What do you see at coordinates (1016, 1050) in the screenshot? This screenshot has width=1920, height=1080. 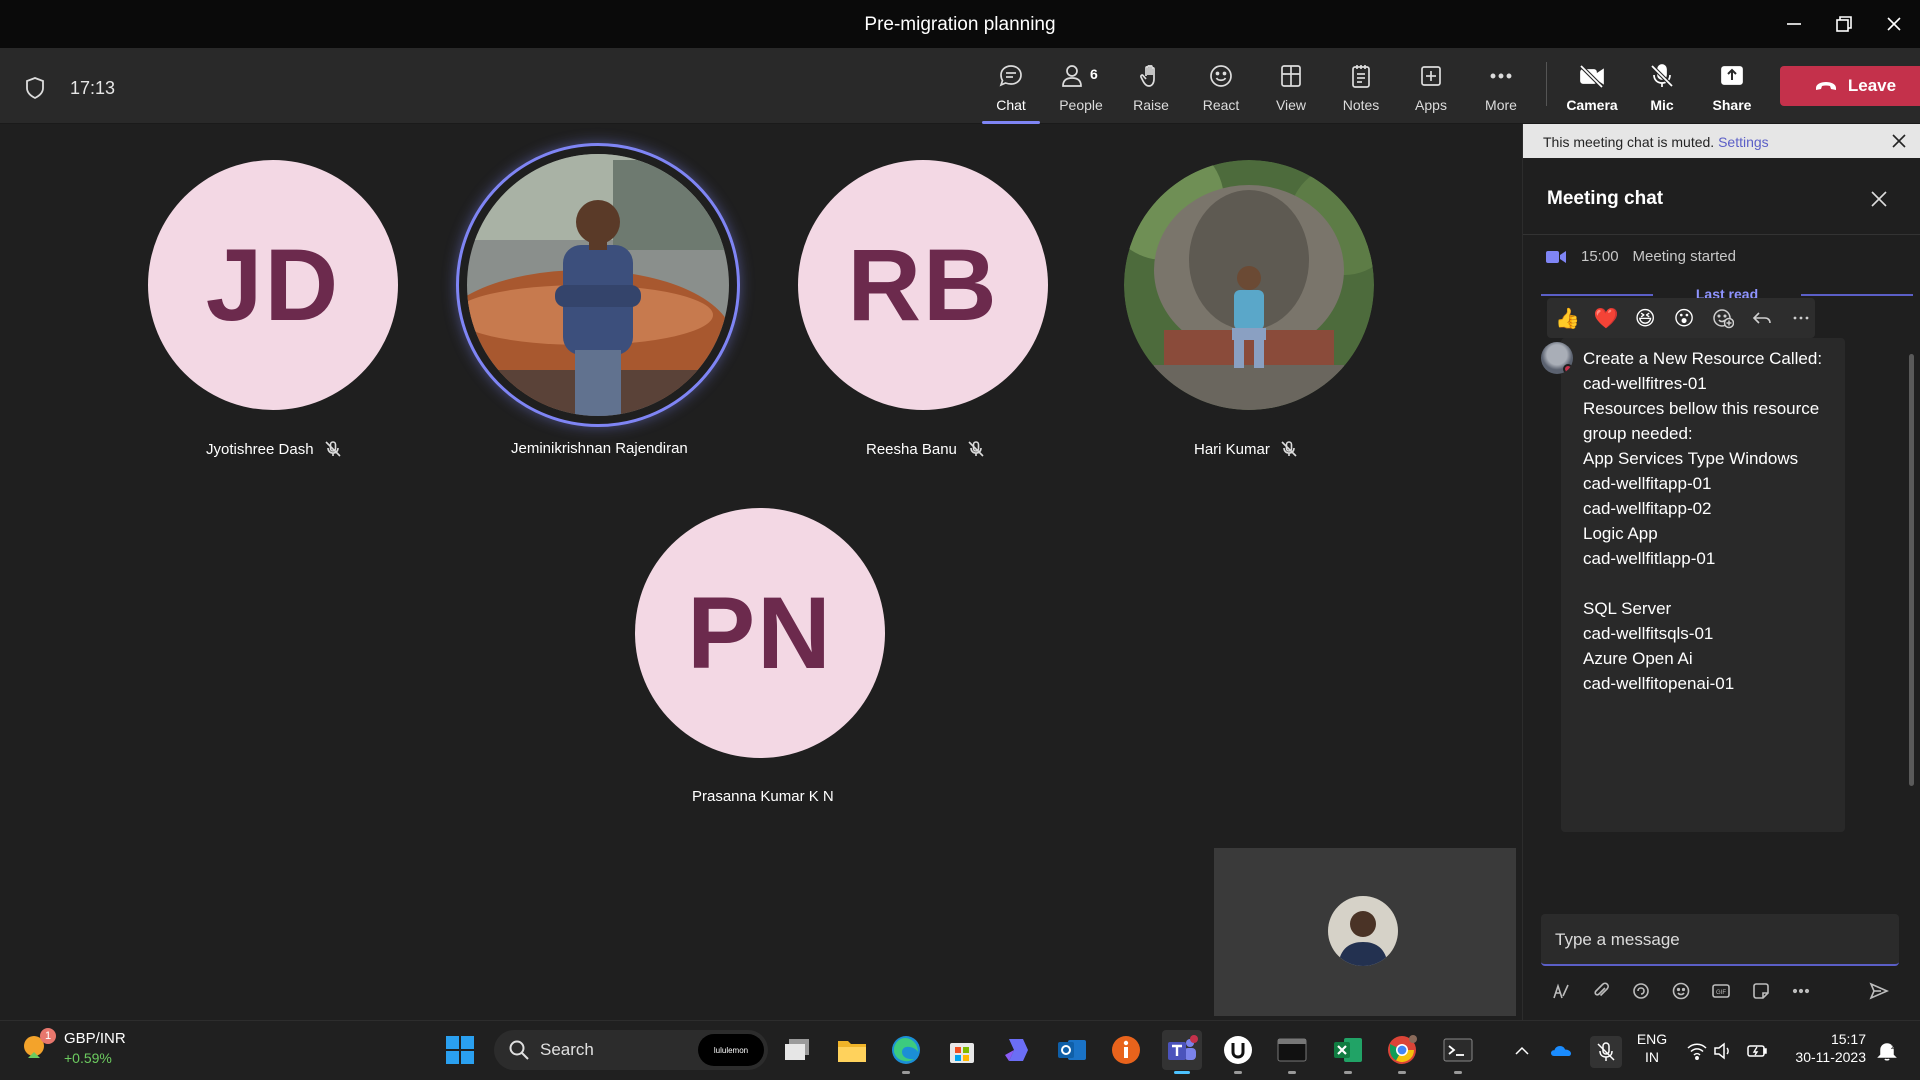 I see `copilot-button` at bounding box center [1016, 1050].